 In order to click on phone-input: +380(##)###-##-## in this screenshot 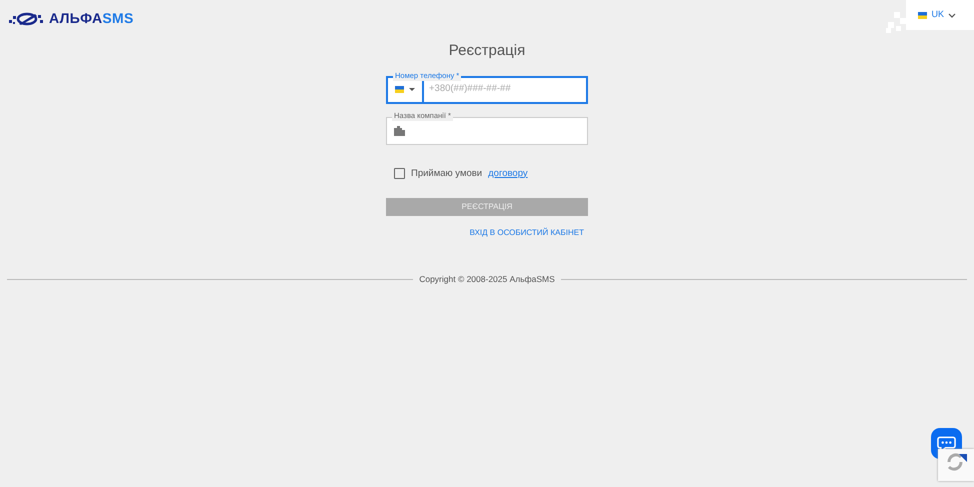, I will do `click(505, 89)`.